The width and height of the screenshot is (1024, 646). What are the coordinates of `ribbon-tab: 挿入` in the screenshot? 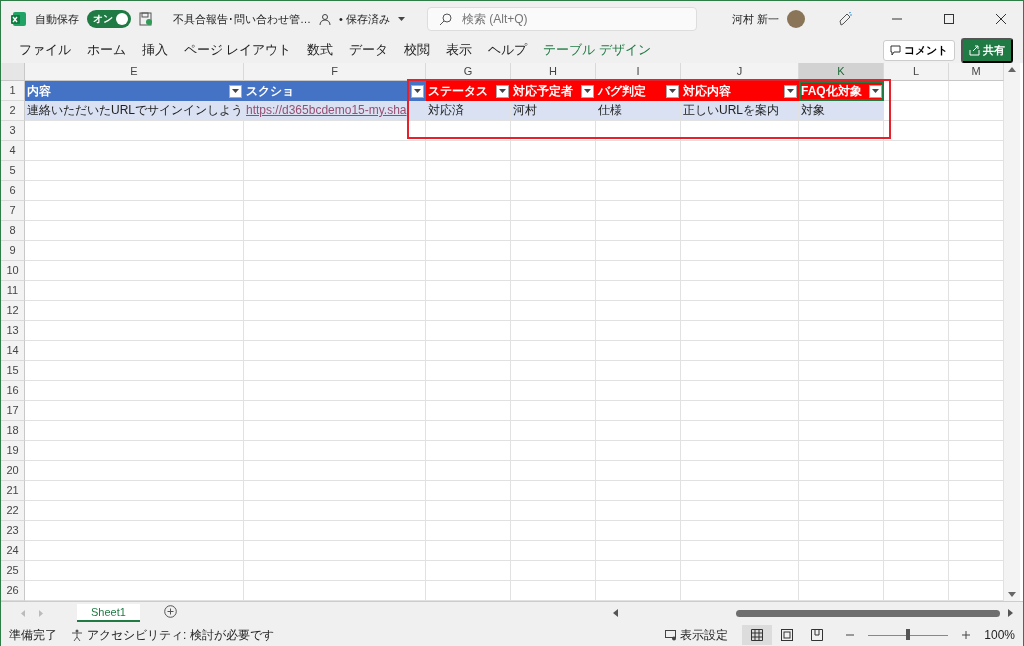 It's located at (155, 50).